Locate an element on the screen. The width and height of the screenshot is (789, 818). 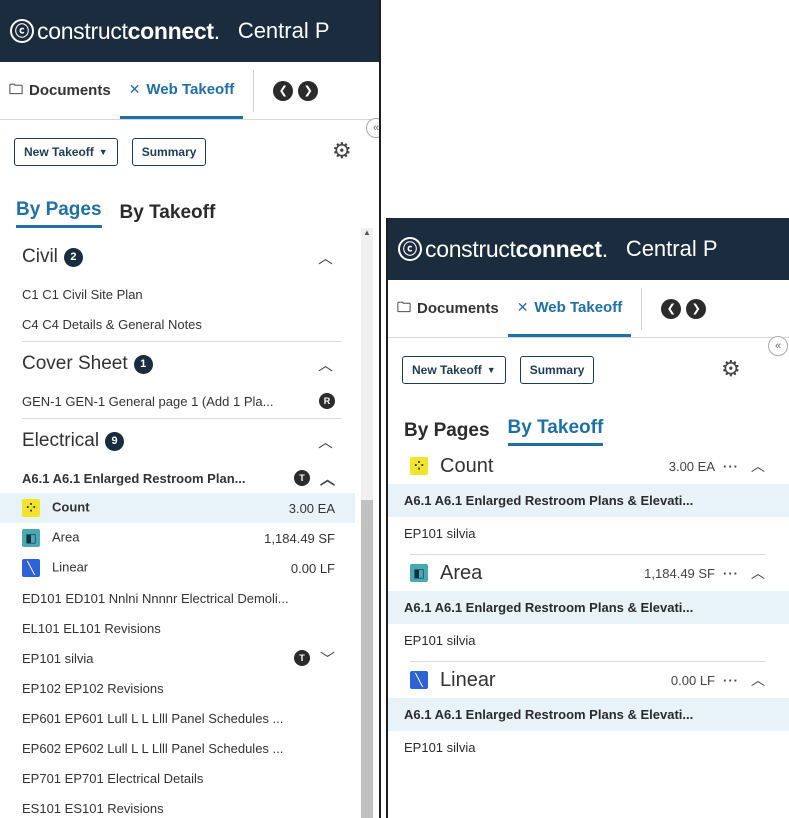
measure-row-count: ⁘ Count 3.00 EA is located at coordinates (177, 508).